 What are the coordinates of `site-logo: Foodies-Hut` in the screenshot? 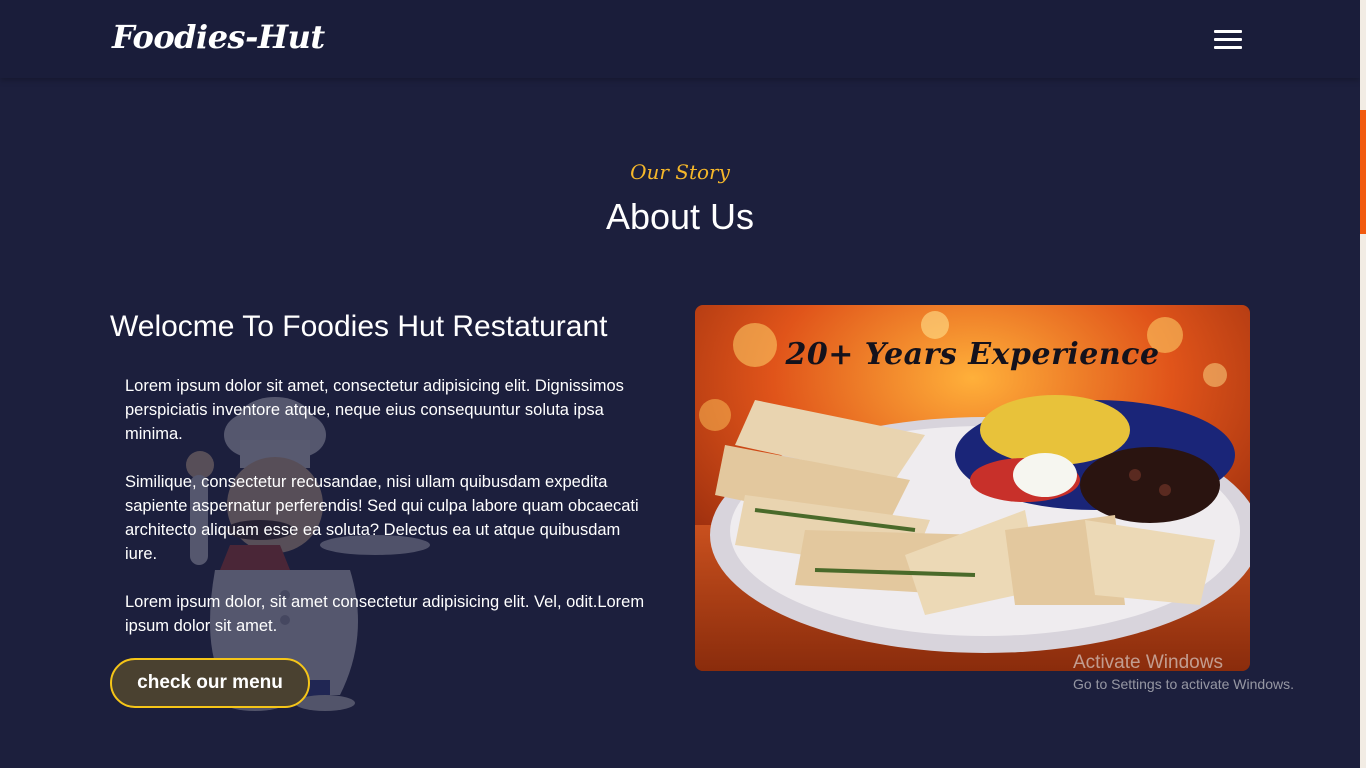 It's located at (218, 37).